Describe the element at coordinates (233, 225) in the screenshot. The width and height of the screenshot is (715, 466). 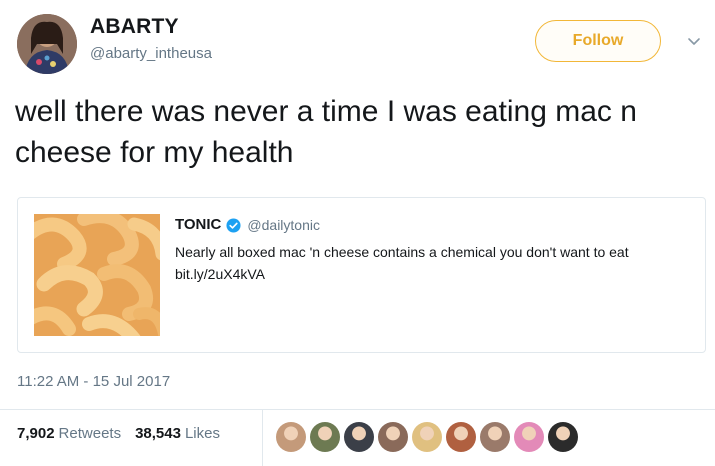
I see `verified-badge-icon` at that location.